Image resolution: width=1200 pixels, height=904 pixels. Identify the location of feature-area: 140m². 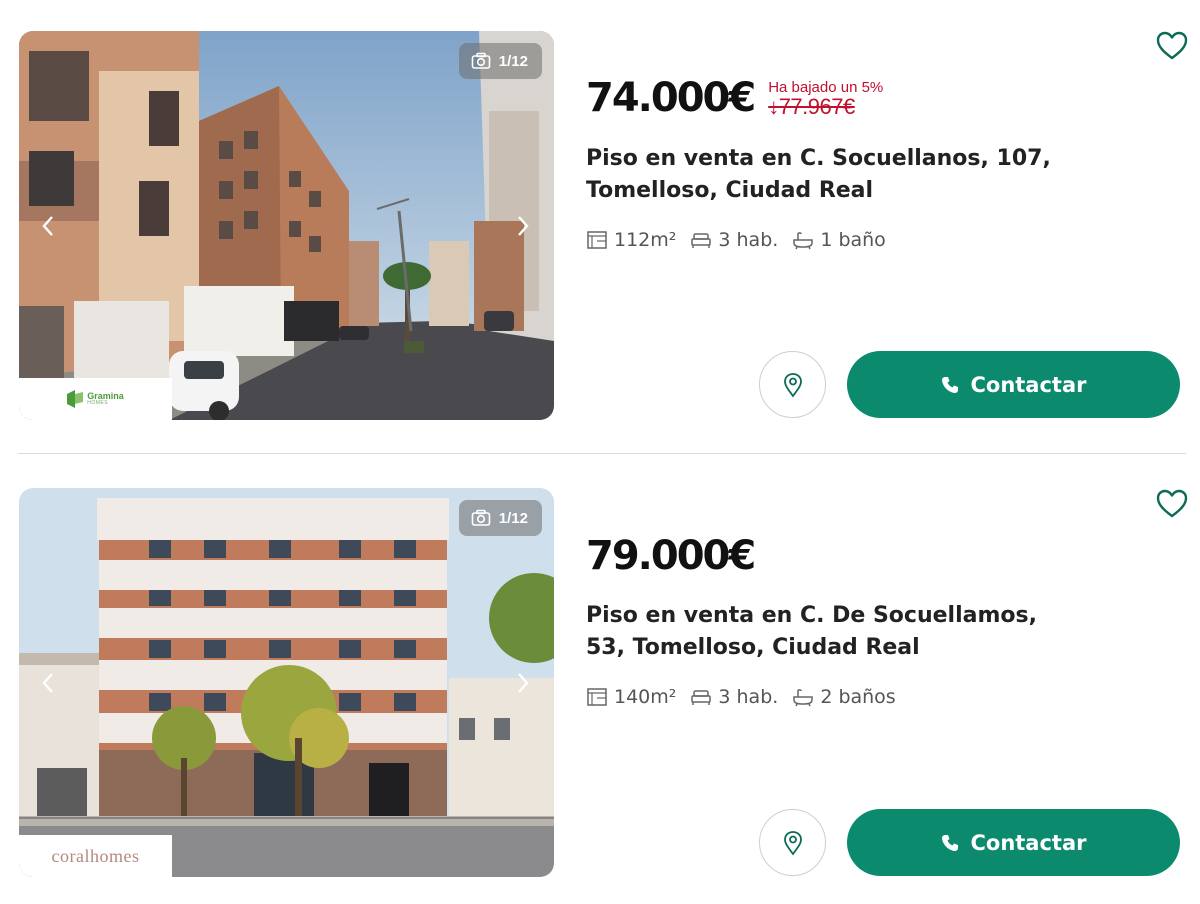
(631, 697).